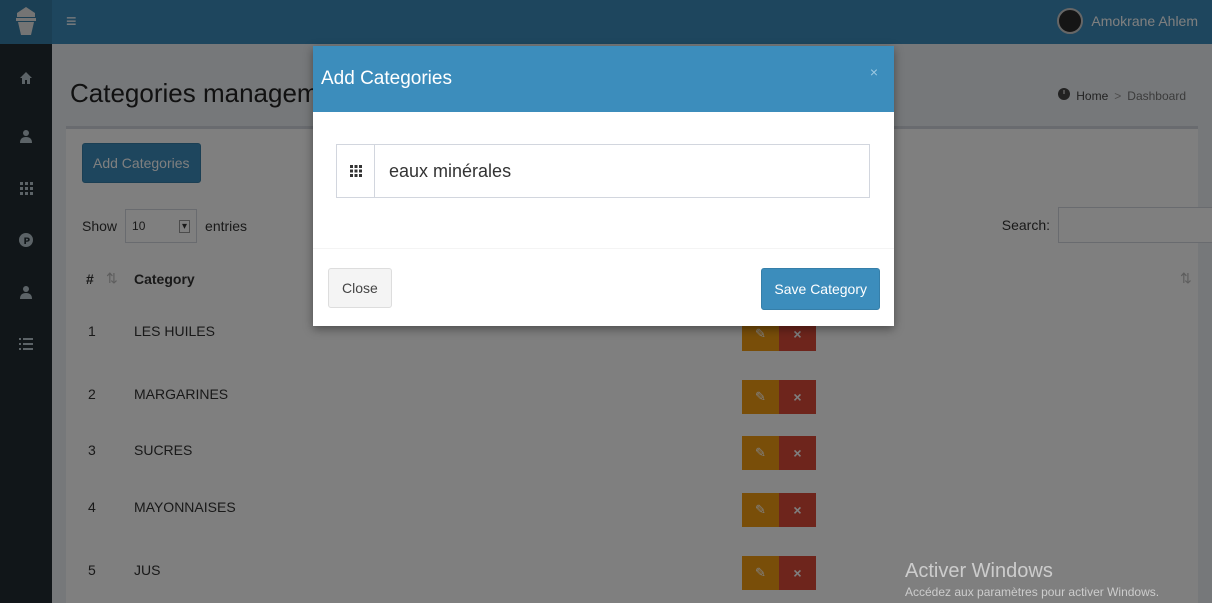 Image resolution: width=1212 pixels, height=603 pixels. What do you see at coordinates (360, 288) in the screenshot?
I see `close-button: Close` at bounding box center [360, 288].